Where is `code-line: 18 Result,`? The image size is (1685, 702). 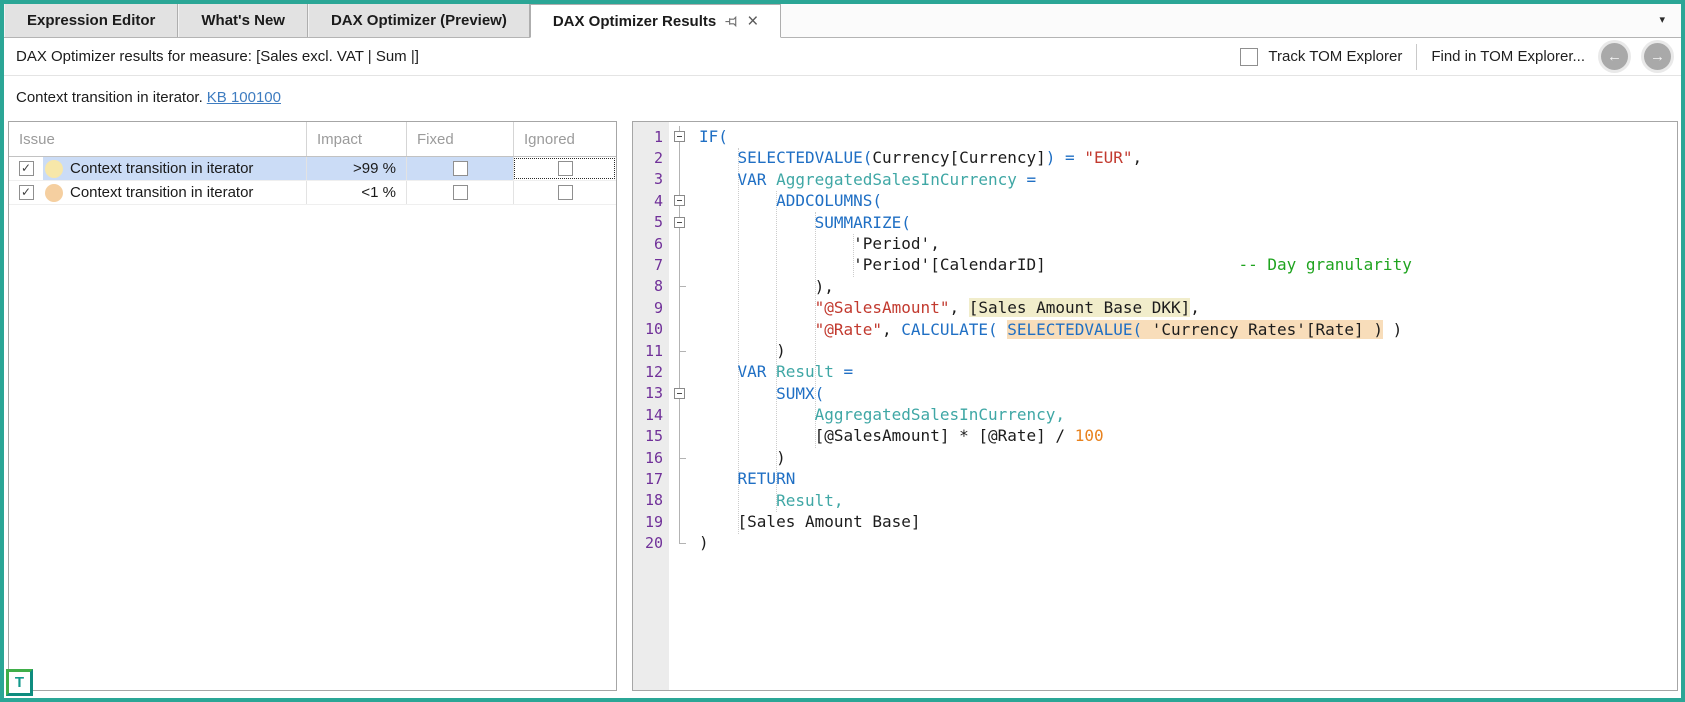
code-line: 18 Result, is located at coordinates (1155, 500).